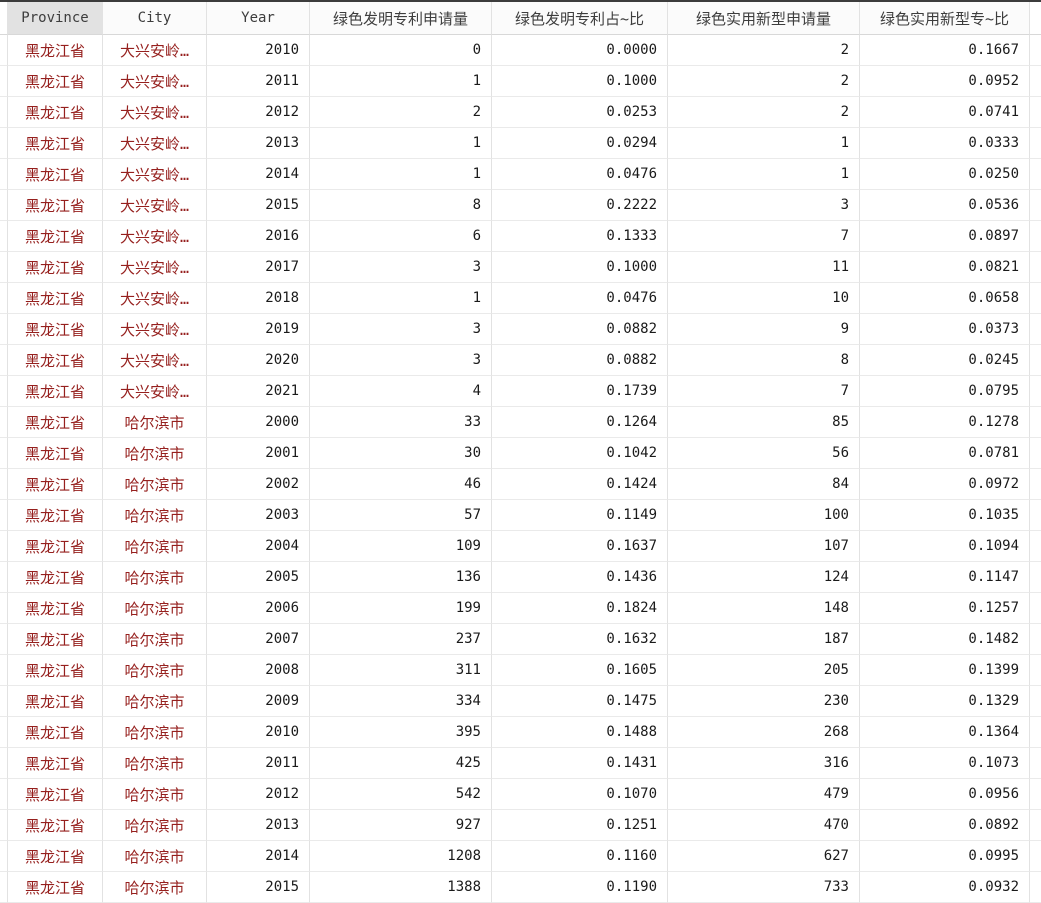  Describe the element at coordinates (258, 18) in the screenshot. I see `column-header-2: Year` at that location.